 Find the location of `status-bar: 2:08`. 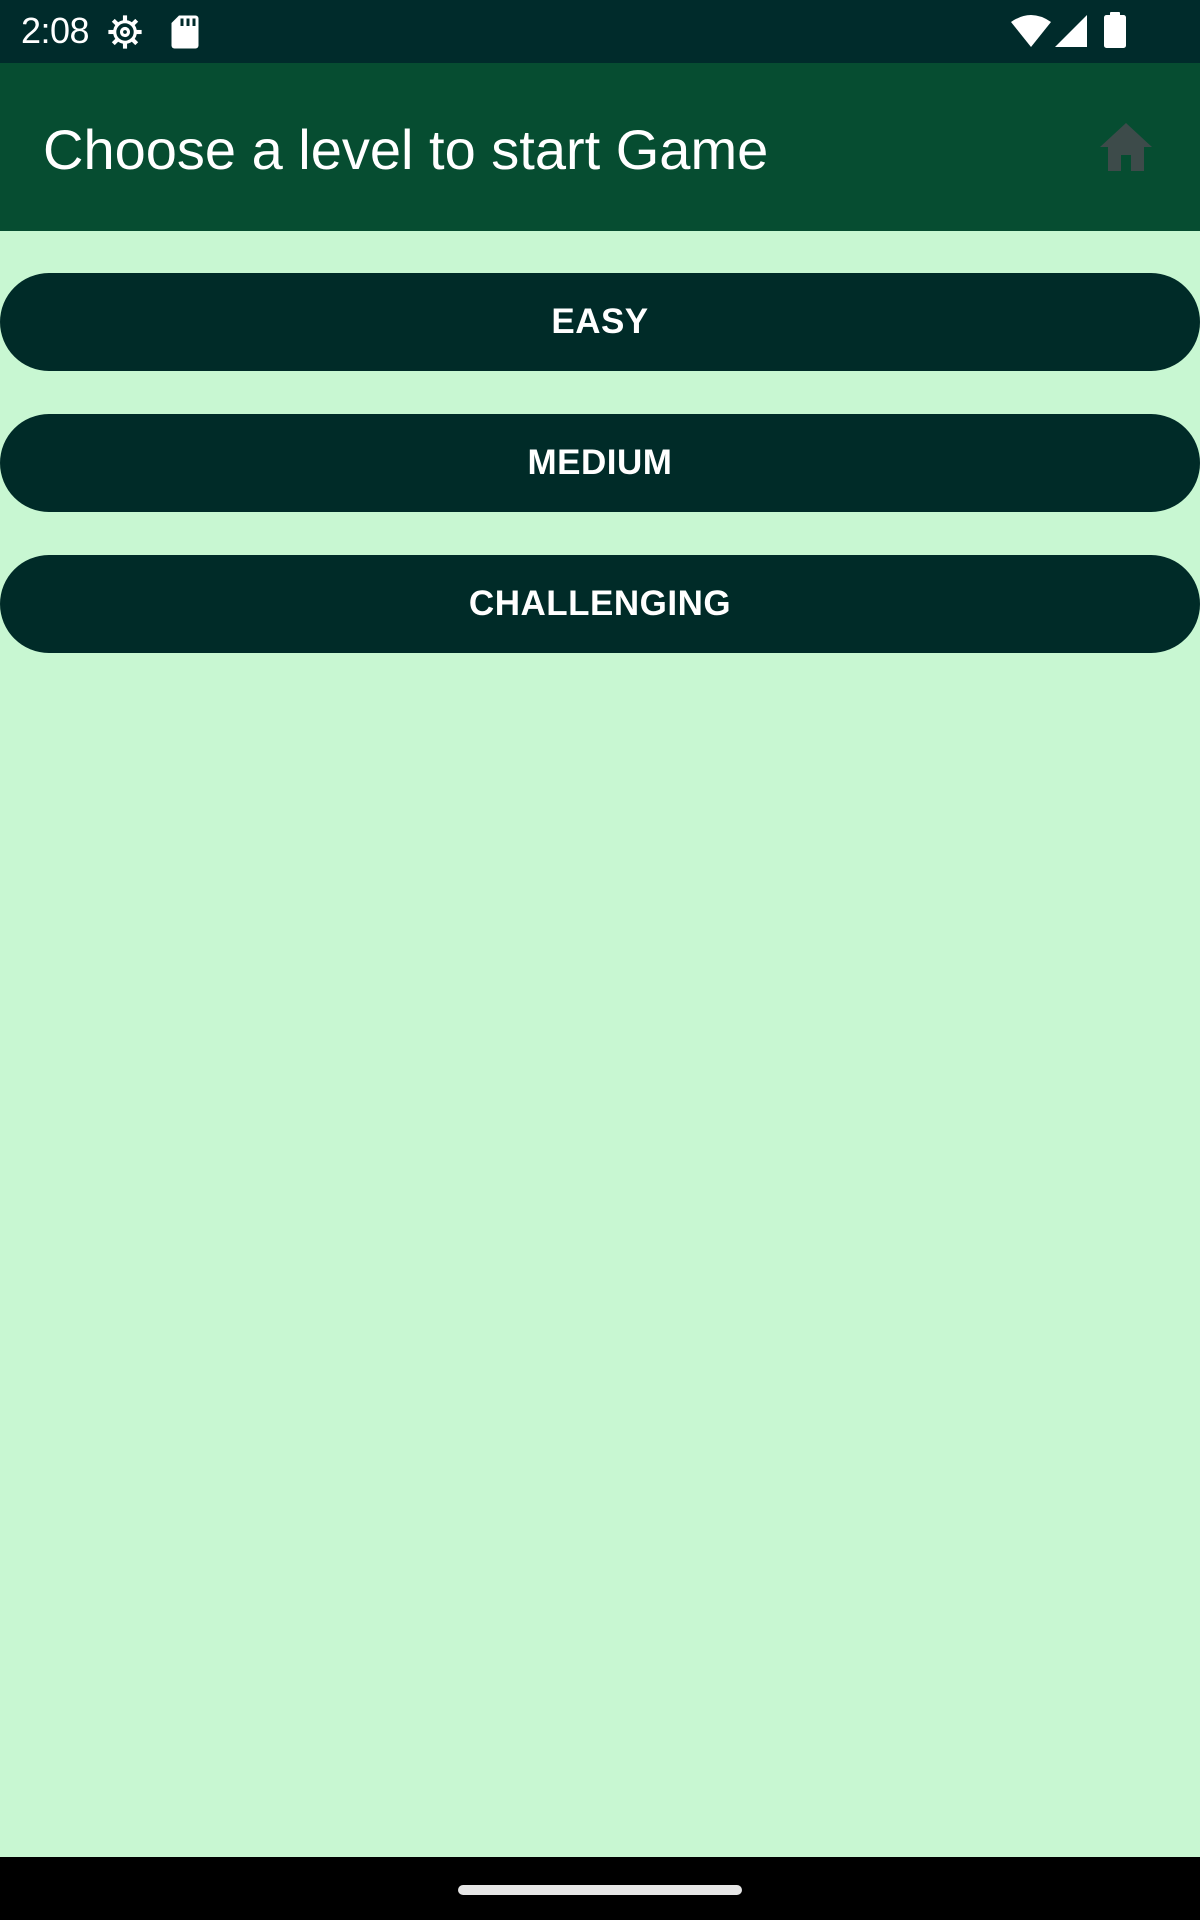

status-bar: 2:08 is located at coordinates (600, 31).